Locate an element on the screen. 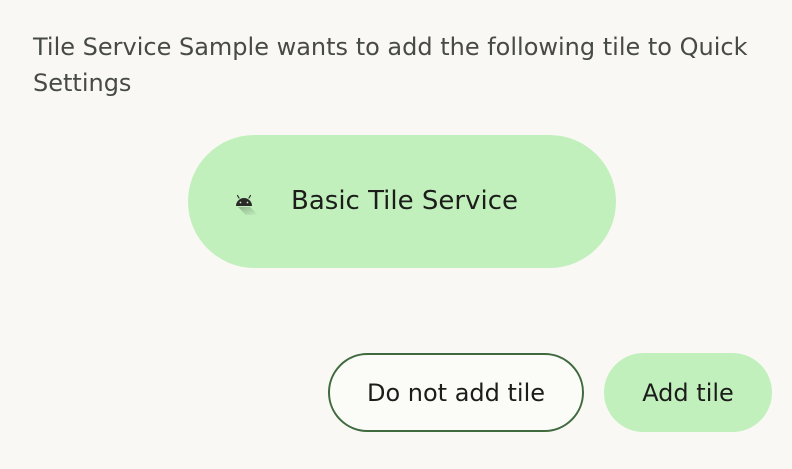  add-tile-button: Add tile is located at coordinates (688, 392).